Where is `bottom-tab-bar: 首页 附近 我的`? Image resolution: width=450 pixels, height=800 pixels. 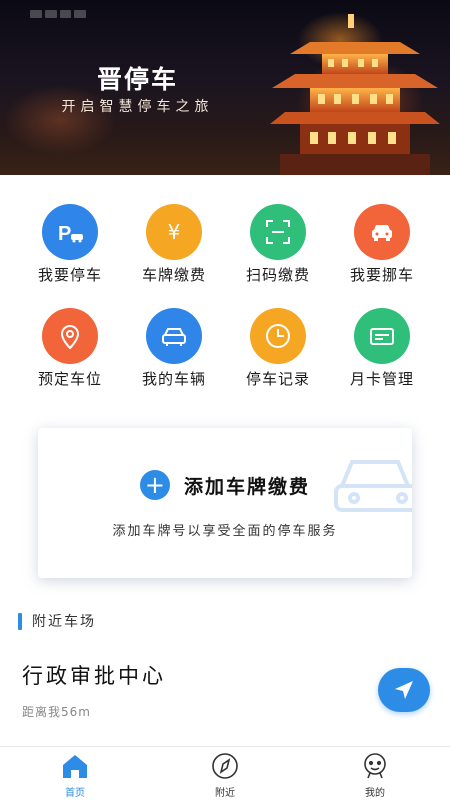 bottom-tab-bar: 首页 附近 我的 is located at coordinates (225, 773).